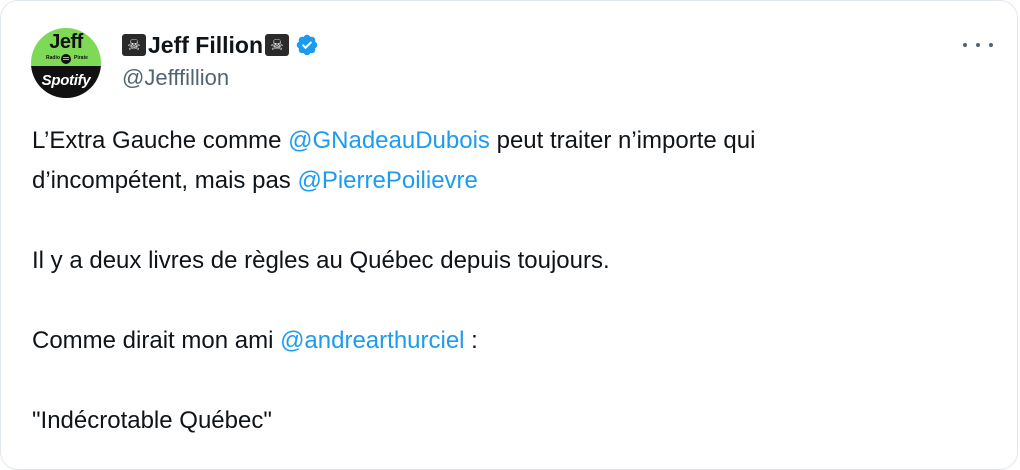 The width and height of the screenshot is (1020, 470). I want to click on tweet-text-segment: d’incompétent, mais pas, so click(165, 180).